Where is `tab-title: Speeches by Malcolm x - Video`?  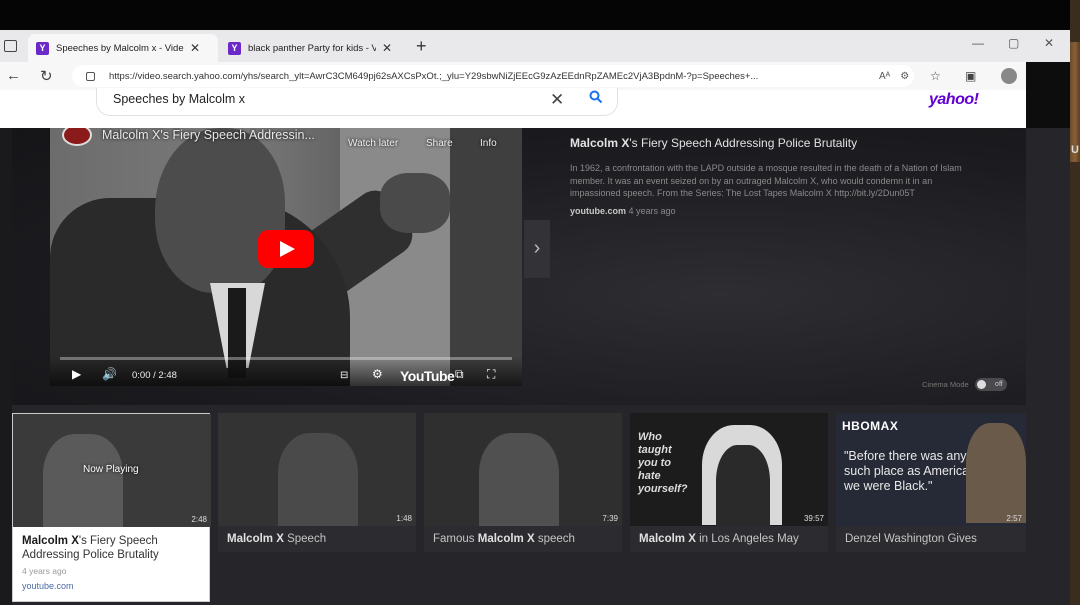 tab-title: Speeches by Malcolm x - Video is located at coordinates (120, 48).